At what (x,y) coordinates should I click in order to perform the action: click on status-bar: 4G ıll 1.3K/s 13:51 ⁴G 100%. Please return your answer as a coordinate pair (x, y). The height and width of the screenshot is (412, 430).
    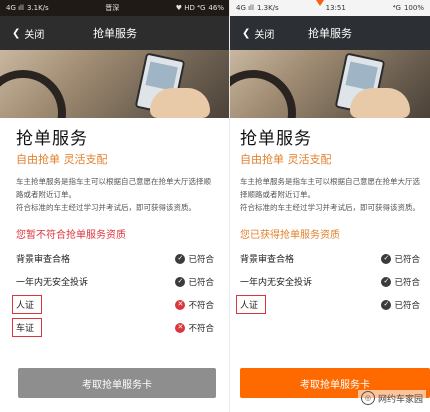
    Looking at the image, I should click on (330, 8).